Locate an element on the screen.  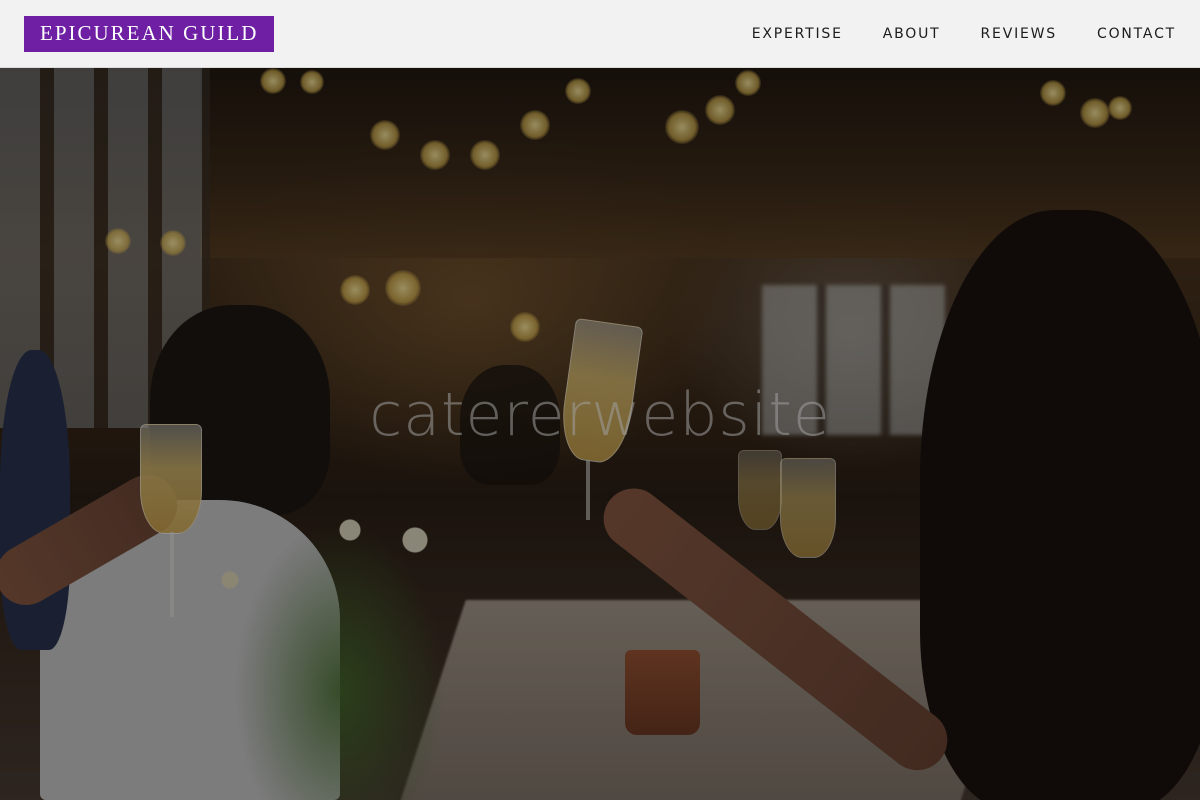
nav-link-expertise: EXPERTISE is located at coordinates (797, 34).